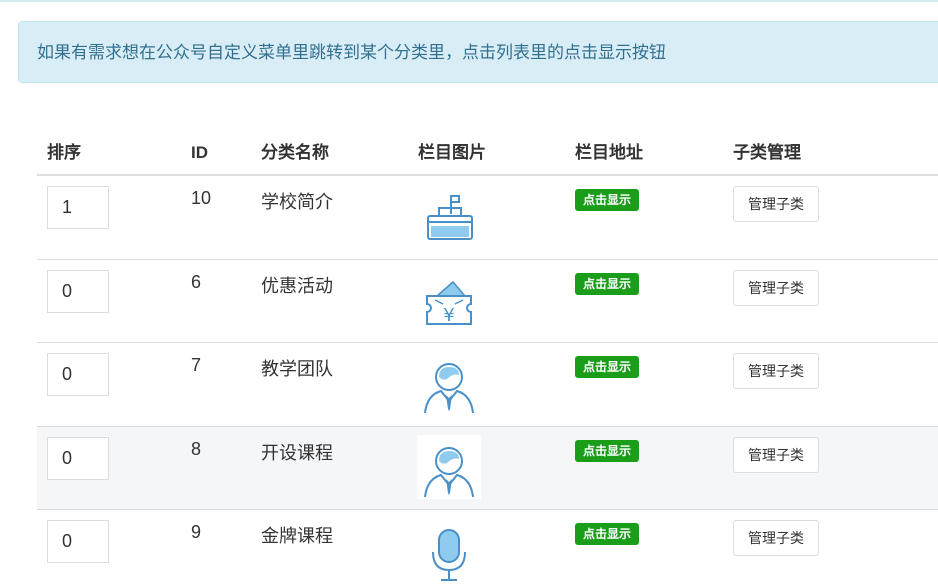  Describe the element at coordinates (469, 1) in the screenshot. I see `top-divider` at that location.